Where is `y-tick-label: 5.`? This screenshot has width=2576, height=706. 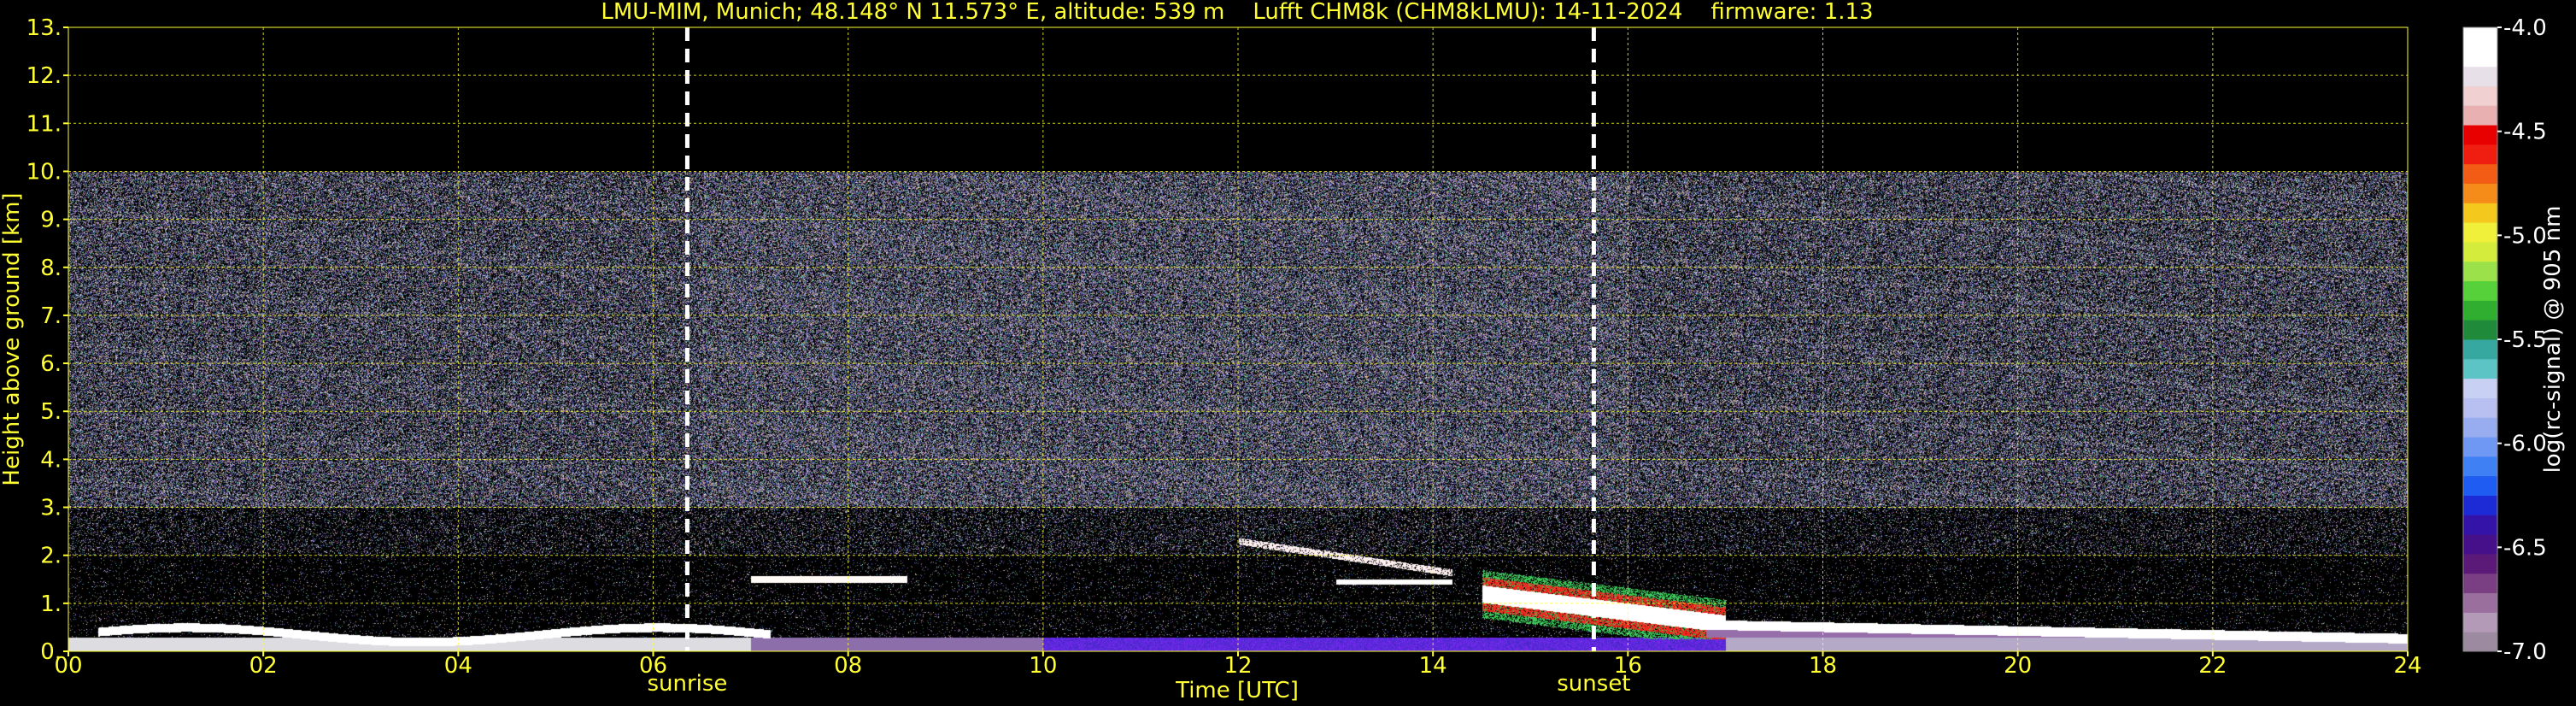
y-tick-label: 5. is located at coordinates (51, 412).